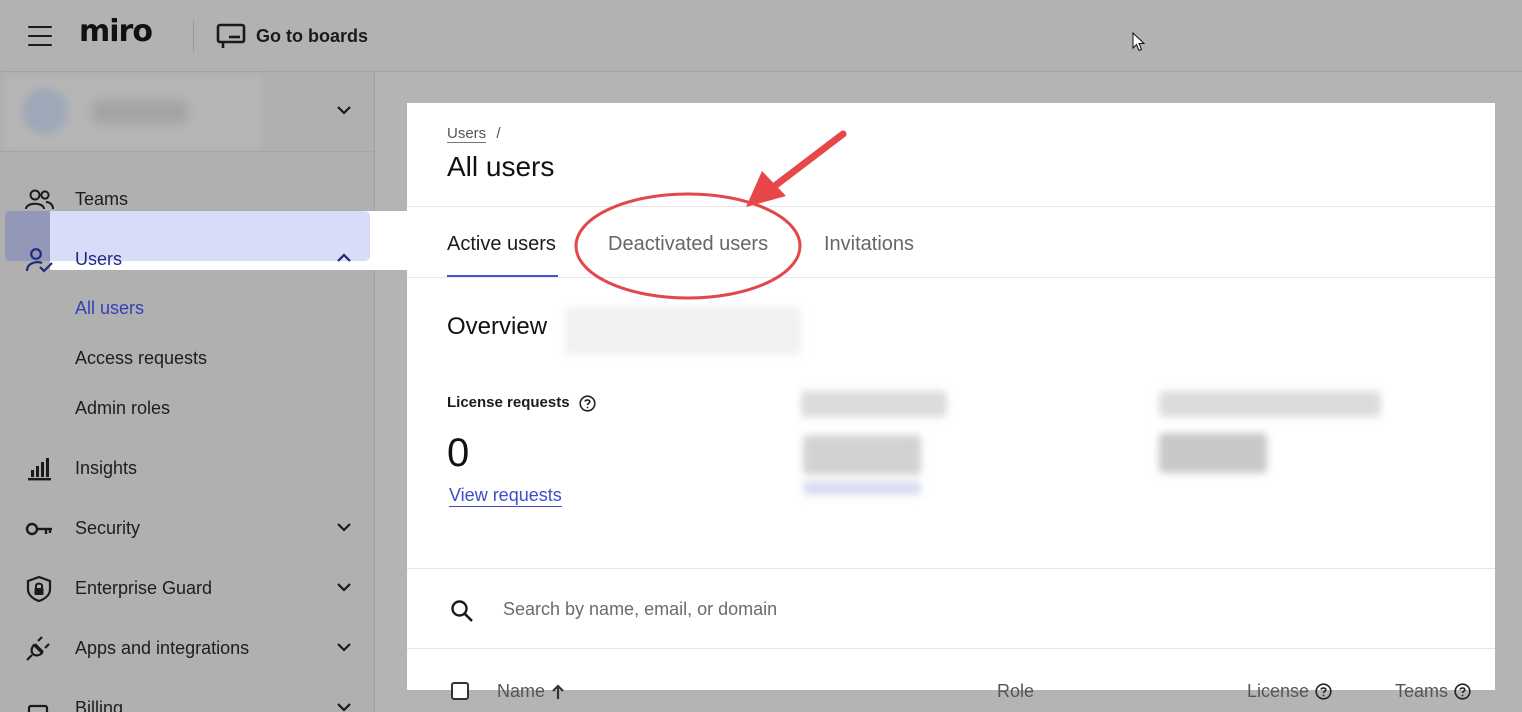  What do you see at coordinates (862, 488) in the screenshot?
I see `redacted-stat-link` at bounding box center [862, 488].